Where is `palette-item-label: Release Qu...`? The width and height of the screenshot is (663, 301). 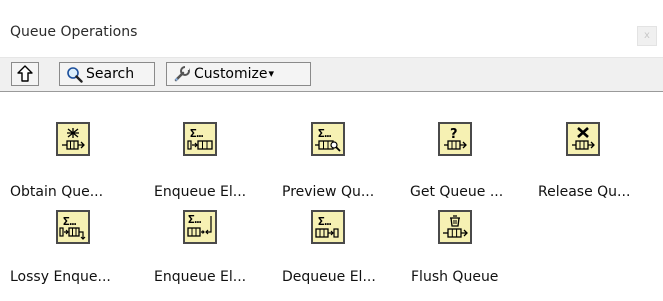 palette-item-label: Release Qu... is located at coordinates (584, 192).